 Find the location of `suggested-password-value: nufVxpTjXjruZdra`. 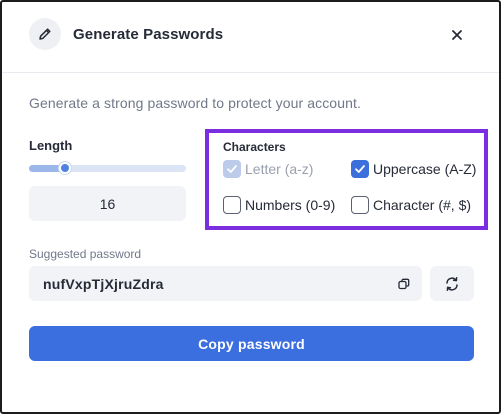

suggested-password-value: nufVxpTjXjruZdra is located at coordinates (103, 284).